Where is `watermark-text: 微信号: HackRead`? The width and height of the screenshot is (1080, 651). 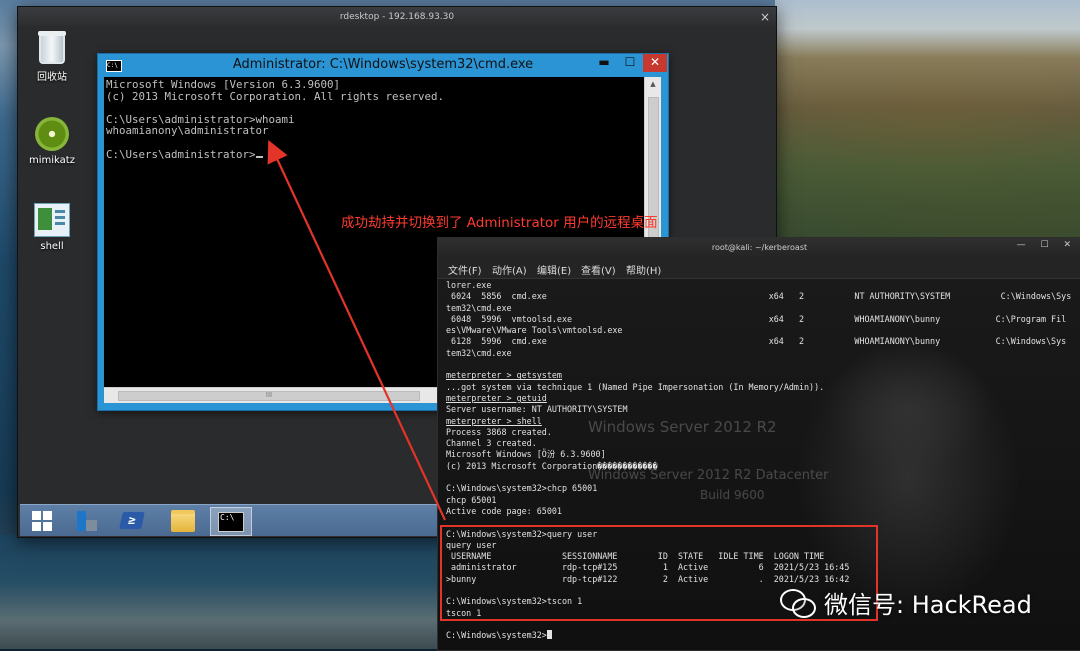
watermark-text: 微信号: HackRead is located at coordinates (928, 605).